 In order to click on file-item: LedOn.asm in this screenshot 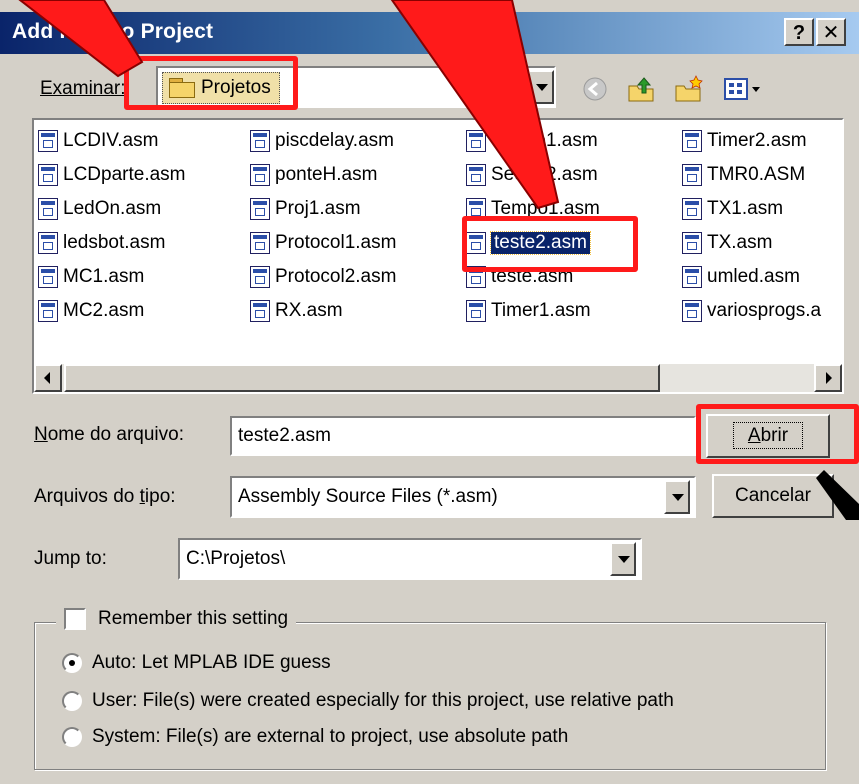, I will do `click(99, 209)`.